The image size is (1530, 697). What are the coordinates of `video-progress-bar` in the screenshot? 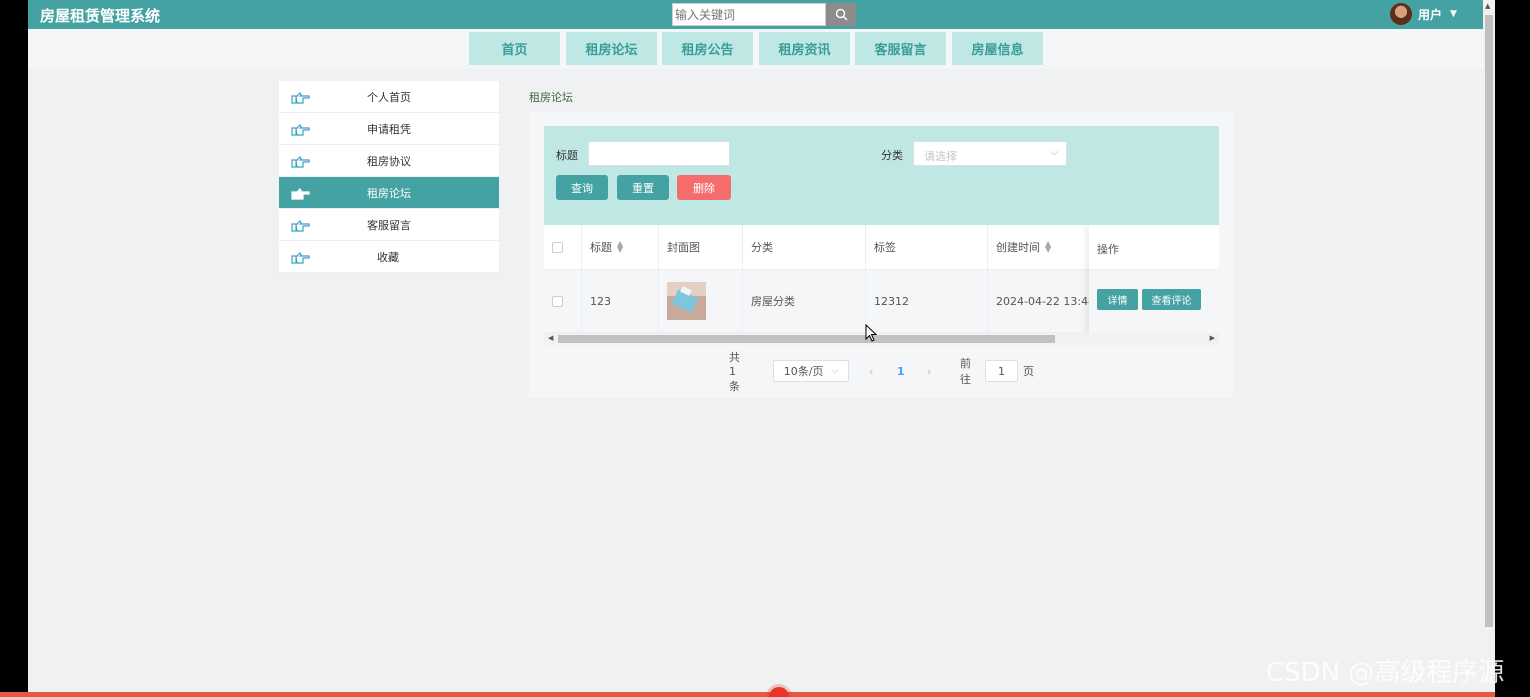 It's located at (747, 694).